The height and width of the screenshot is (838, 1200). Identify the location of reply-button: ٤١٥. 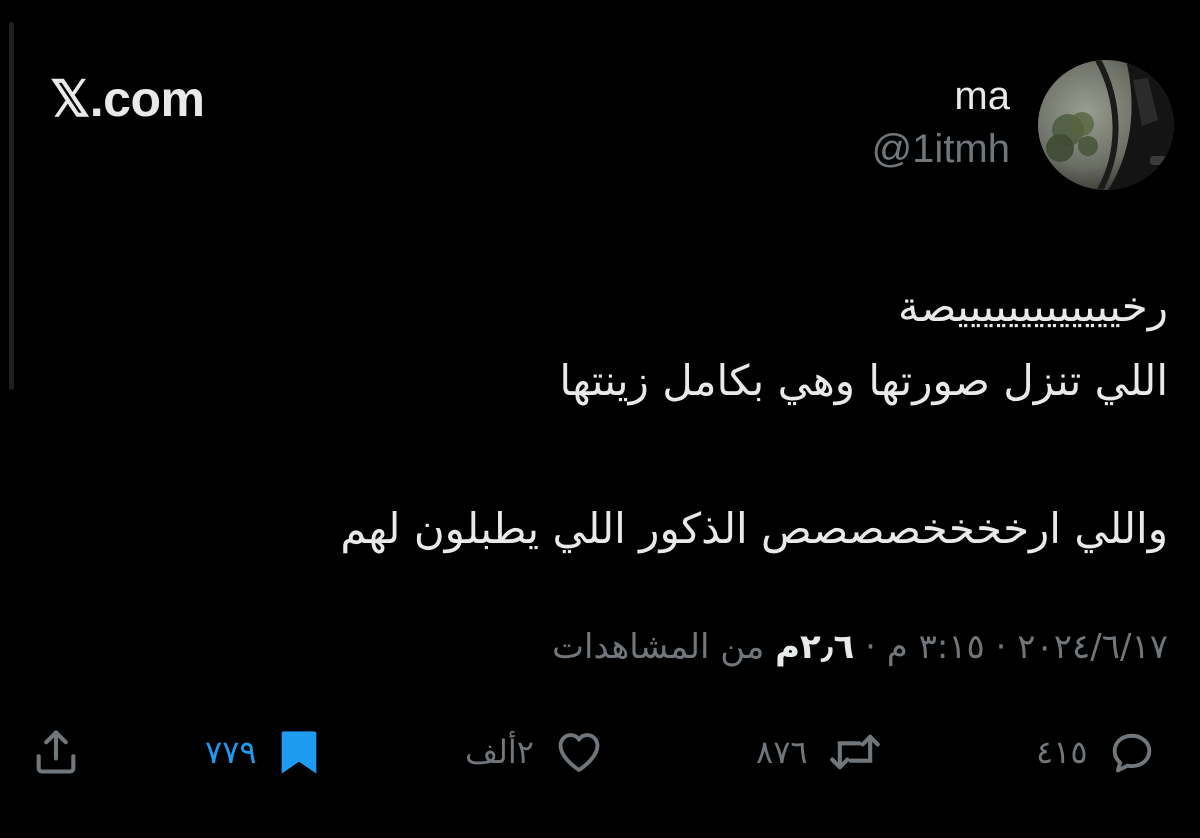
(1097, 752).